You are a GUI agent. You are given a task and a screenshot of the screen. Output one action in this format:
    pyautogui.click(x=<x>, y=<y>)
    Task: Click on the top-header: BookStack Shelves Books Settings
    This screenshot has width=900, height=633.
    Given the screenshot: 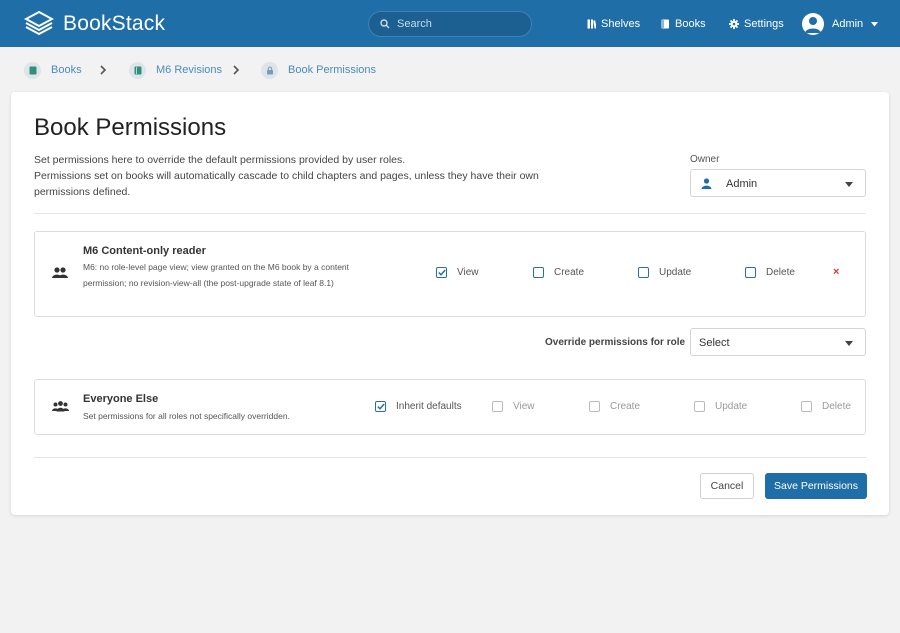 What is the action you would take?
    pyautogui.click(x=450, y=23)
    